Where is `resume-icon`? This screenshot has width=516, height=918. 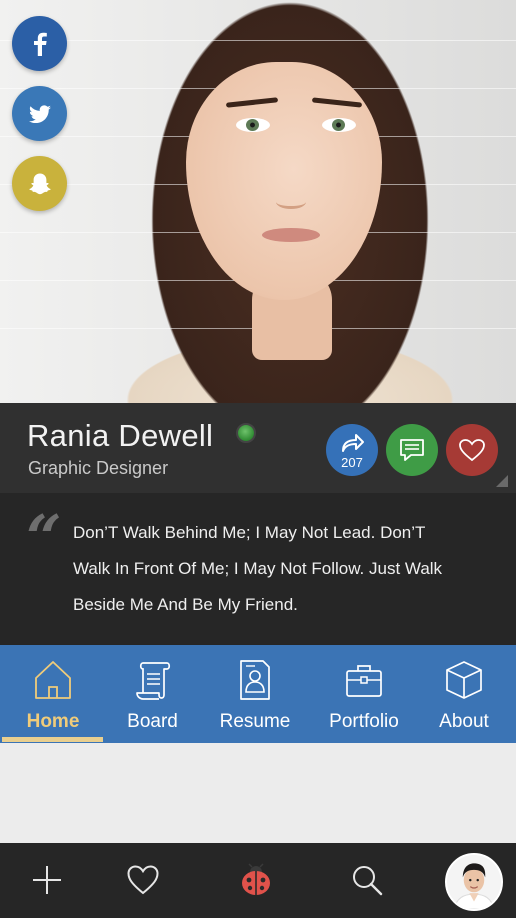
resume-icon is located at coordinates (255, 680).